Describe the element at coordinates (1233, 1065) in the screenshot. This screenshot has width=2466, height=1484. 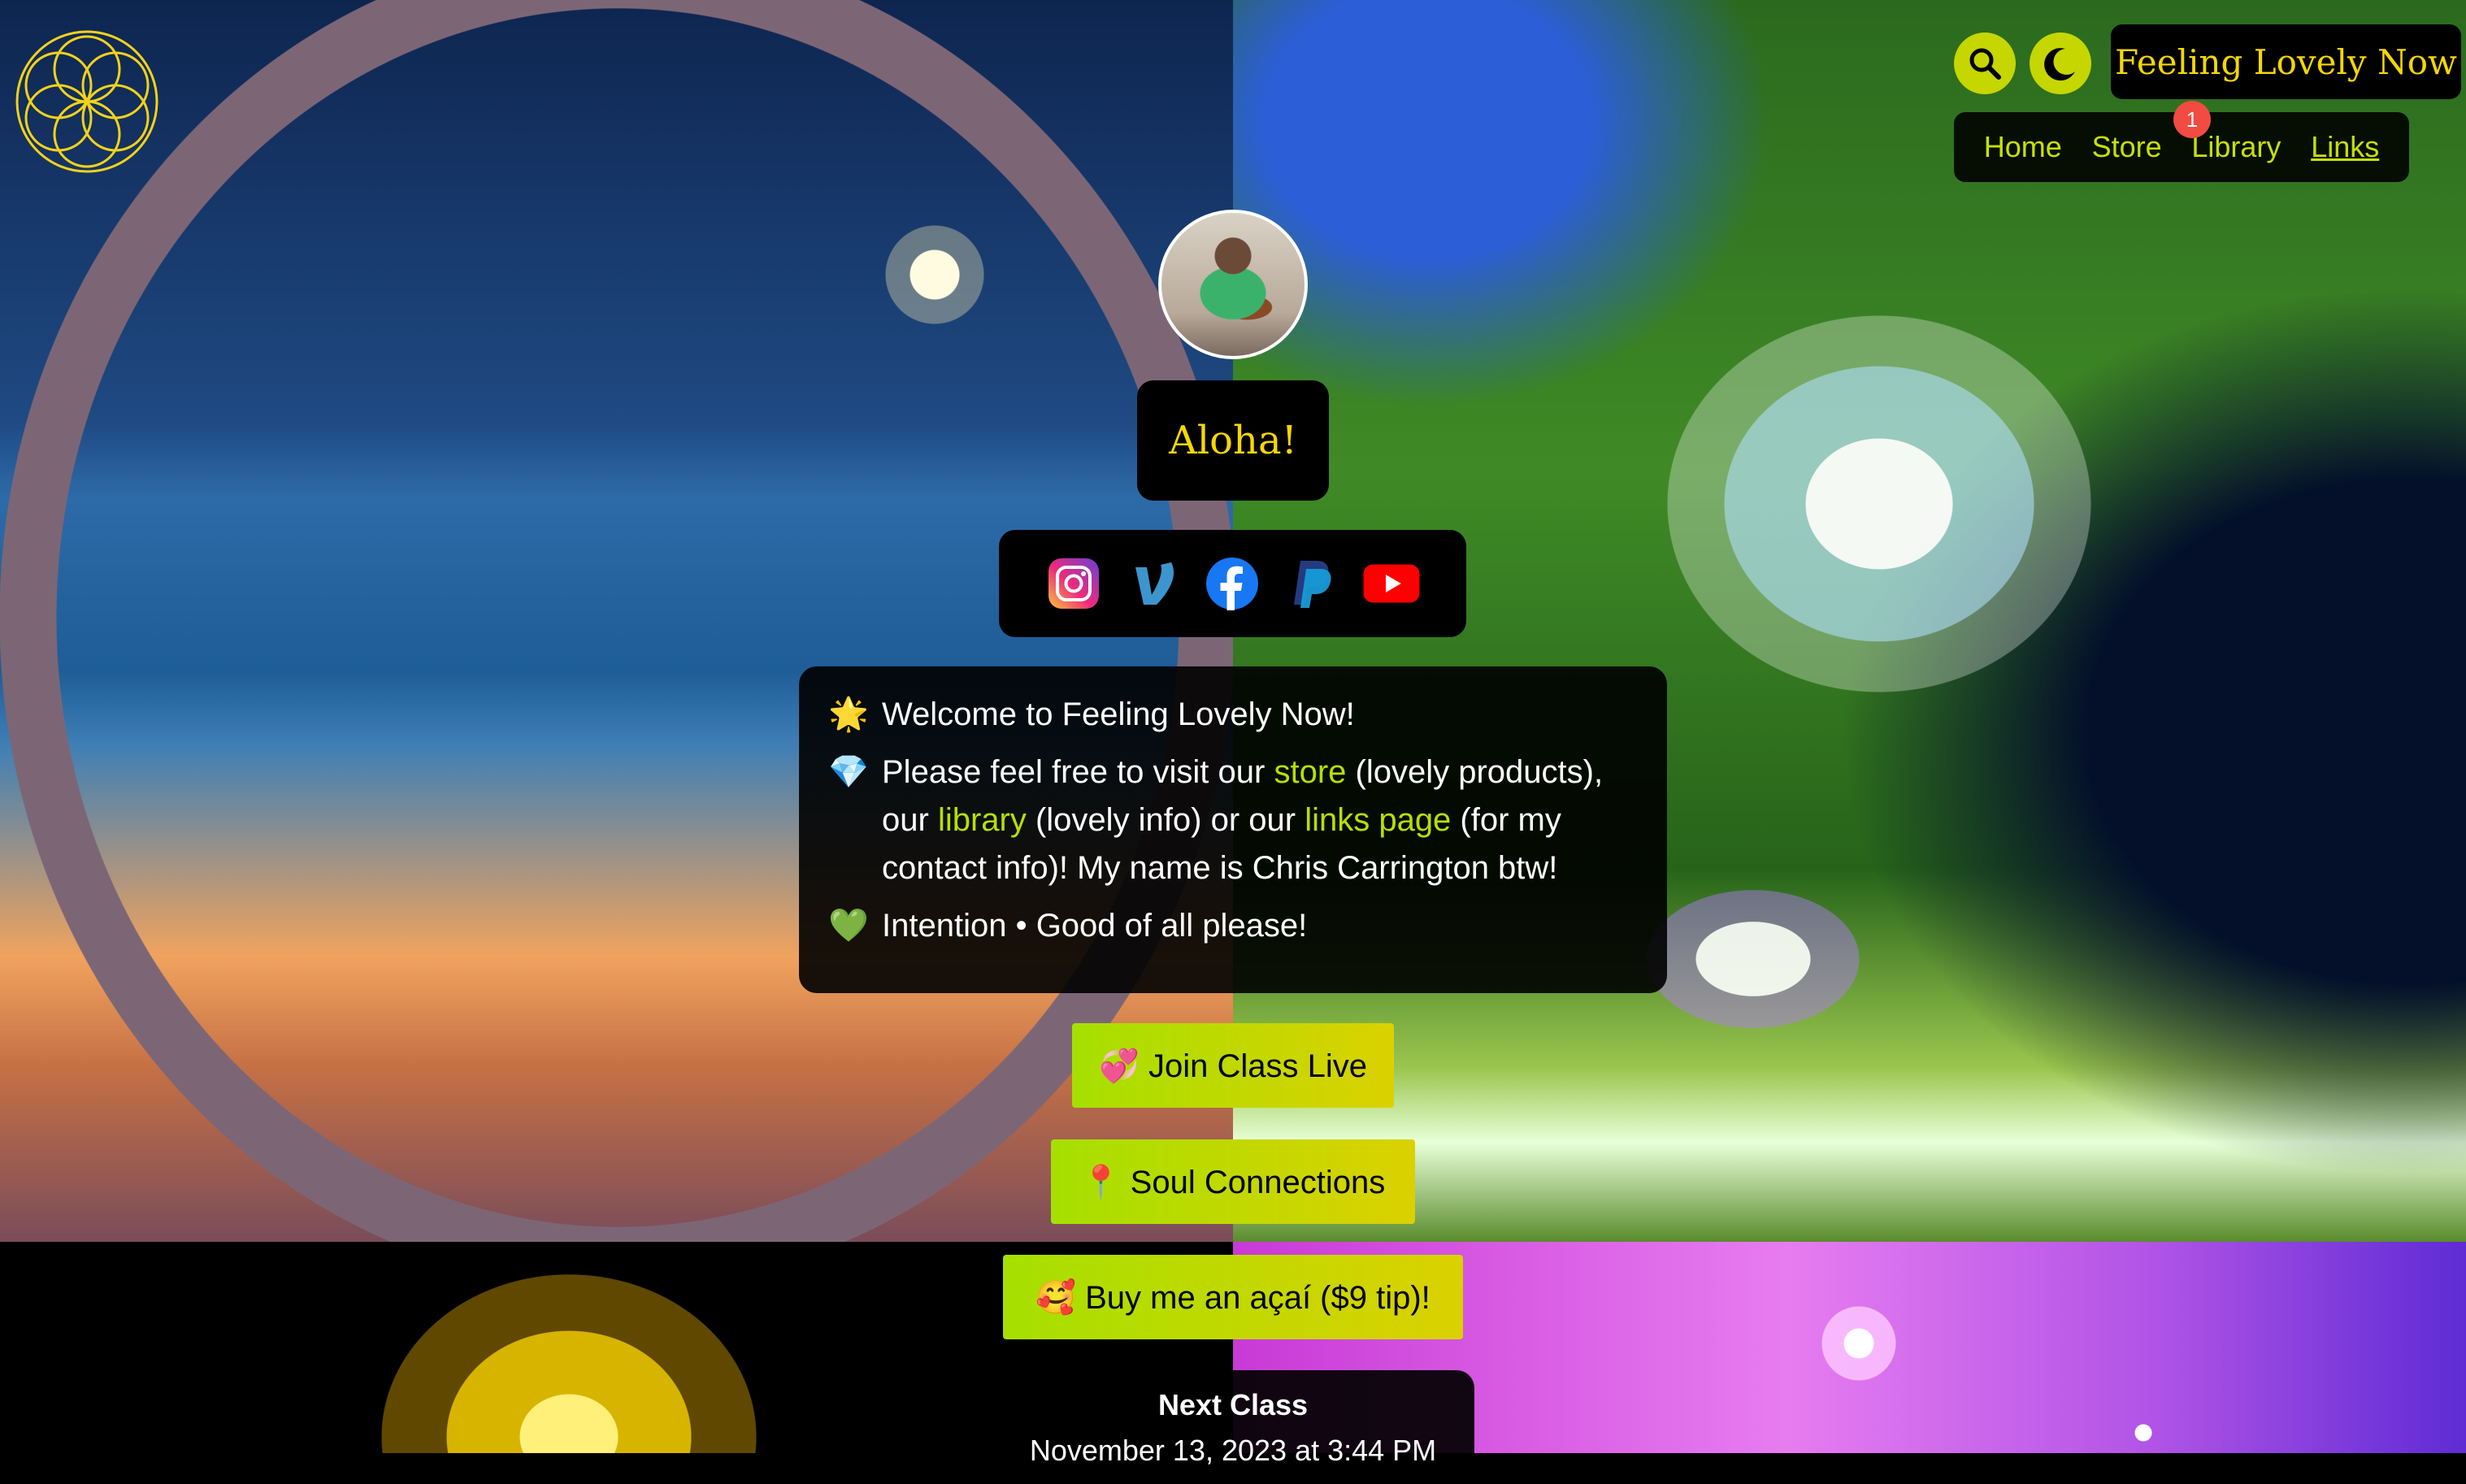
I see `join-class-live-button: 💞 Join Class Live` at that location.